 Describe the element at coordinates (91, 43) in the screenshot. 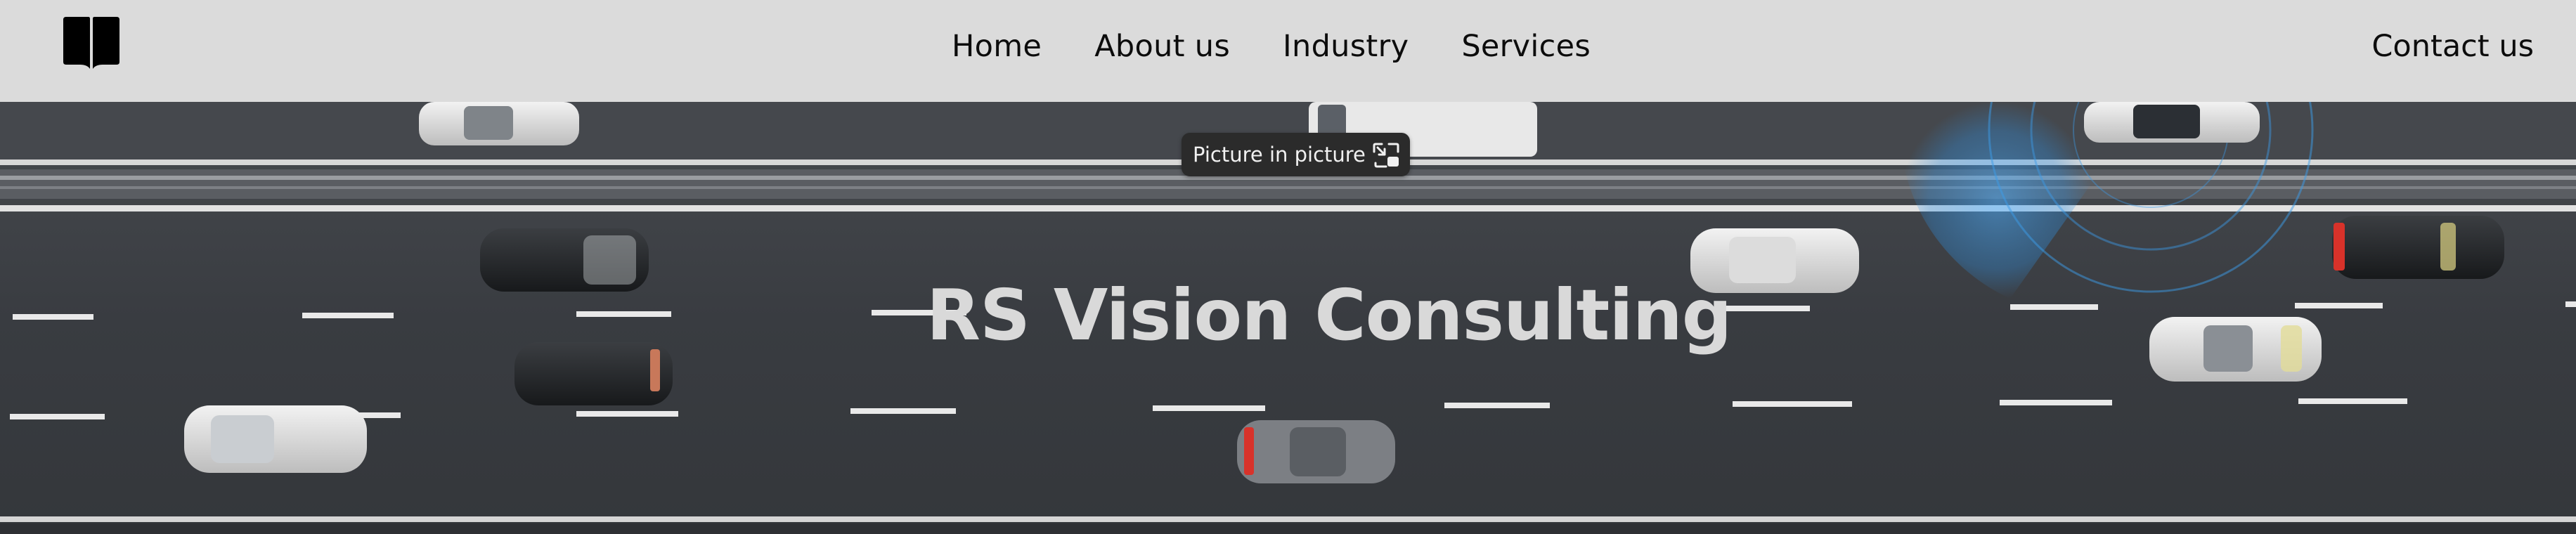

I see `open-book-icon` at that location.